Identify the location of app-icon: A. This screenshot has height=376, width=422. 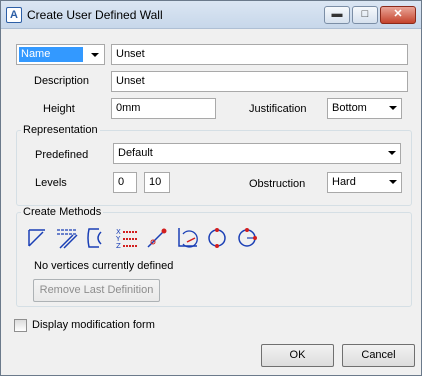
(14, 15).